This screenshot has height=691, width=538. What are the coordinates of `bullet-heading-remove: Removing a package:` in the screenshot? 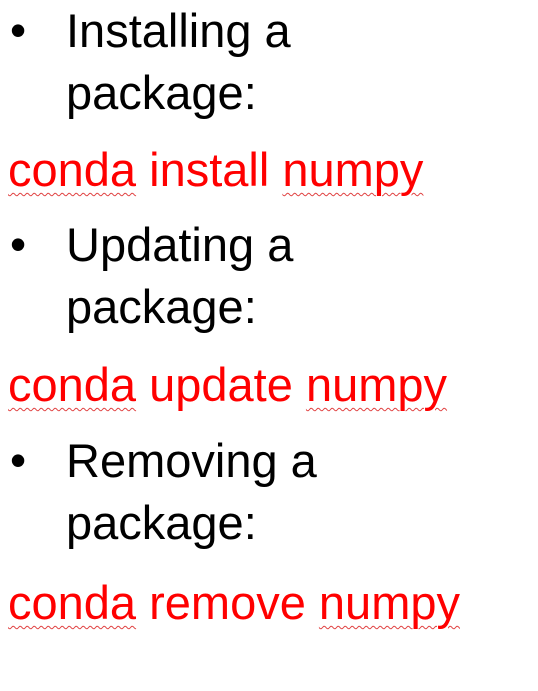 It's located at (191, 491).